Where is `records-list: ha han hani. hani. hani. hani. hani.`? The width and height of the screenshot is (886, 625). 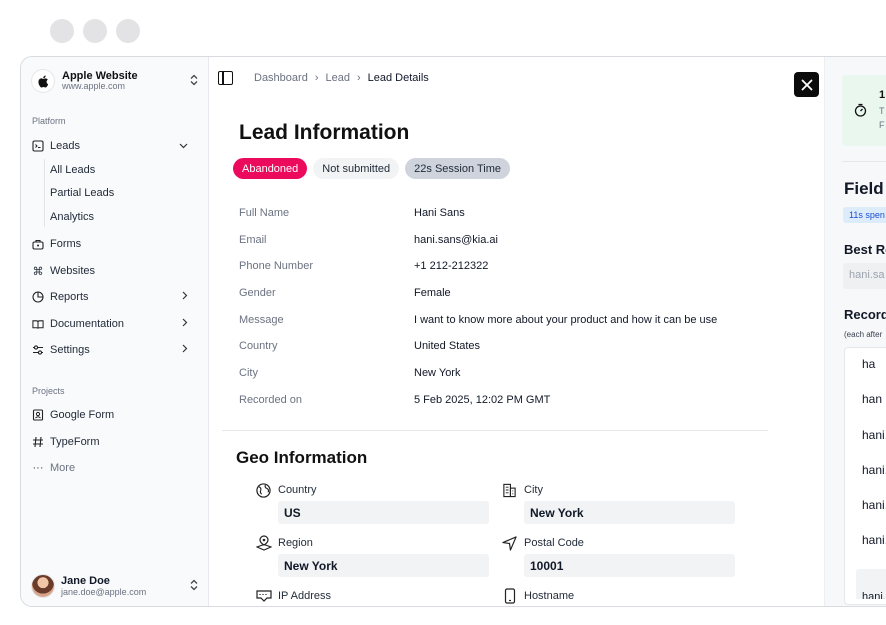 records-list: ha han hani. hani. hani. hani. hani. is located at coordinates (865, 476).